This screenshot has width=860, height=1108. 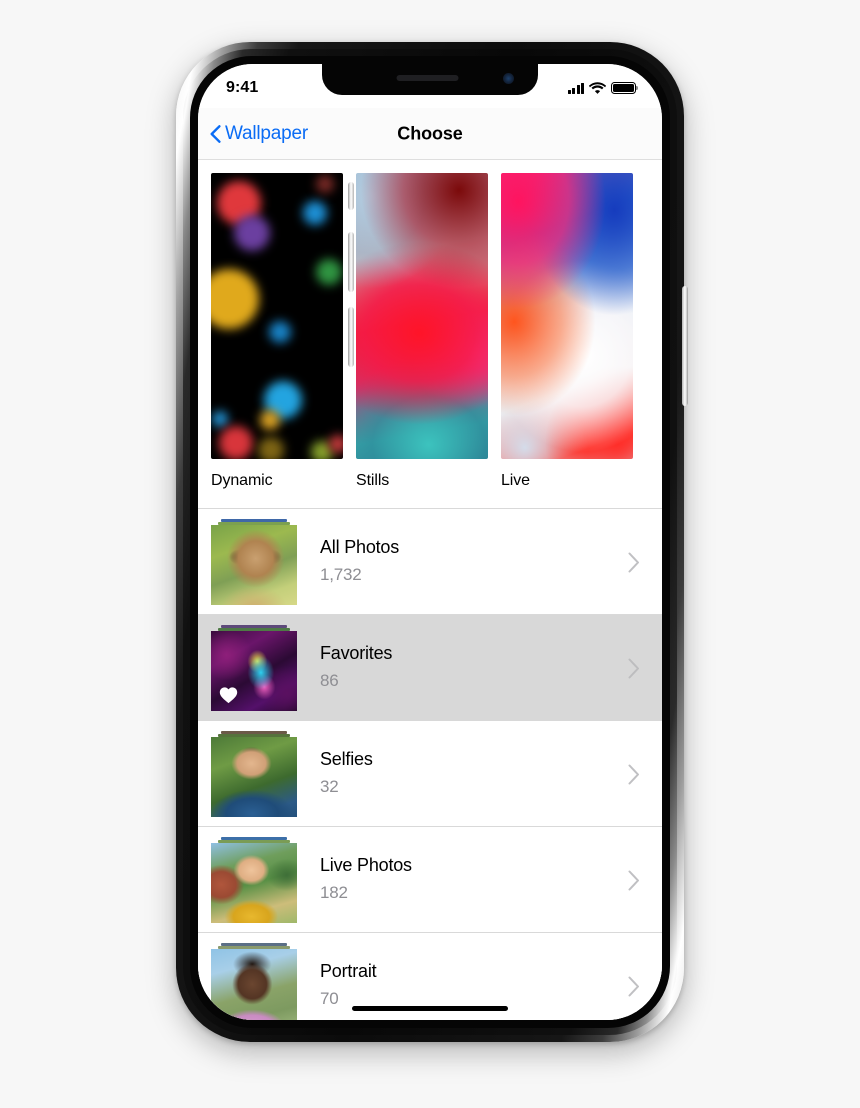 I want to click on wifi-icon, so click(x=597, y=87).